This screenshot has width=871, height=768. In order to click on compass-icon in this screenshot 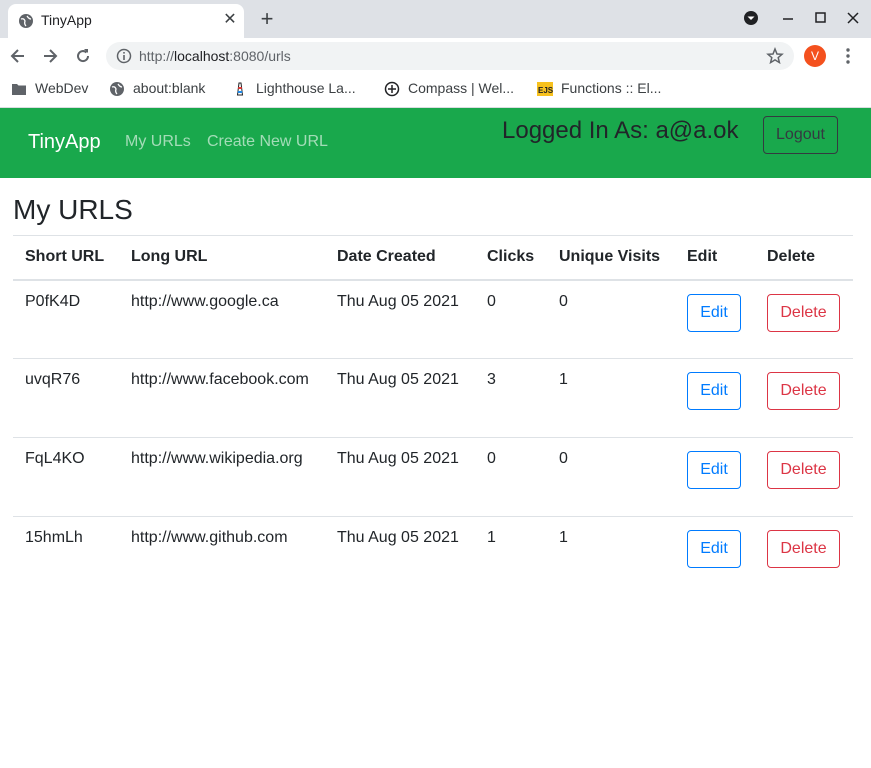, I will do `click(392, 89)`.